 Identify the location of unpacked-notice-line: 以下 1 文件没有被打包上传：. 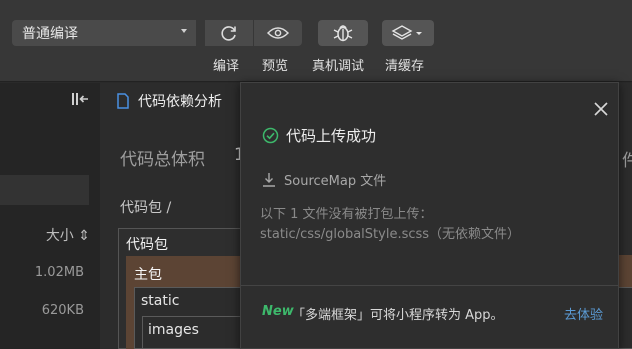
(346, 214).